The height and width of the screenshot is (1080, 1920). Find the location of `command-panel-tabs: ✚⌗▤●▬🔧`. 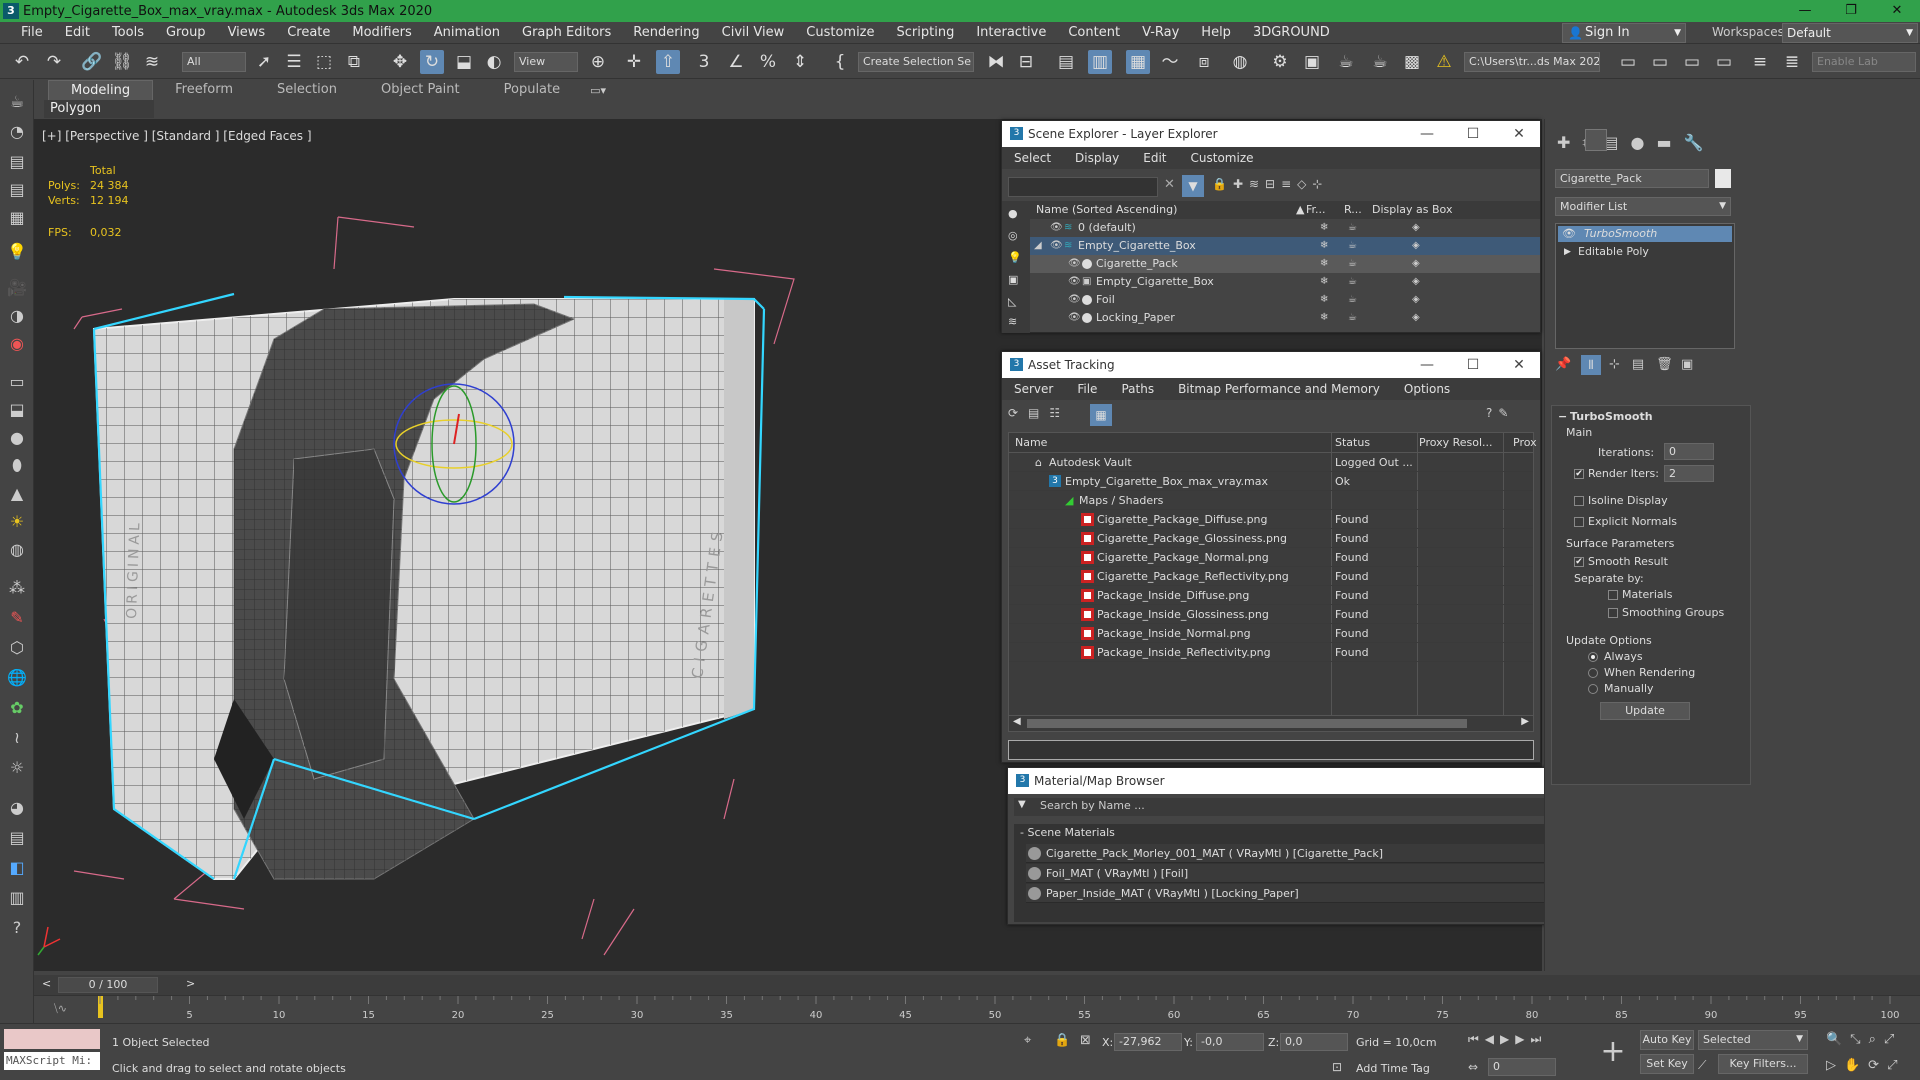

command-panel-tabs: ✚⌗▤●▬🔧 is located at coordinates (1636, 143).